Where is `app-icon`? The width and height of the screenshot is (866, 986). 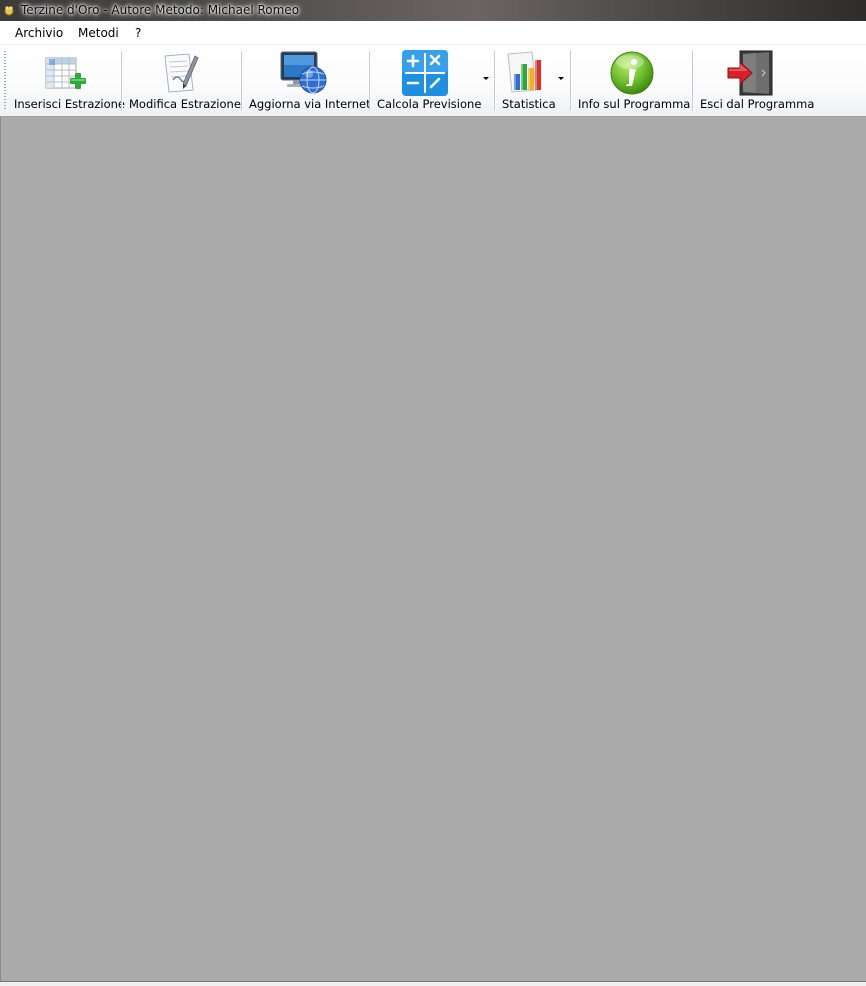 app-icon is located at coordinates (9, 11).